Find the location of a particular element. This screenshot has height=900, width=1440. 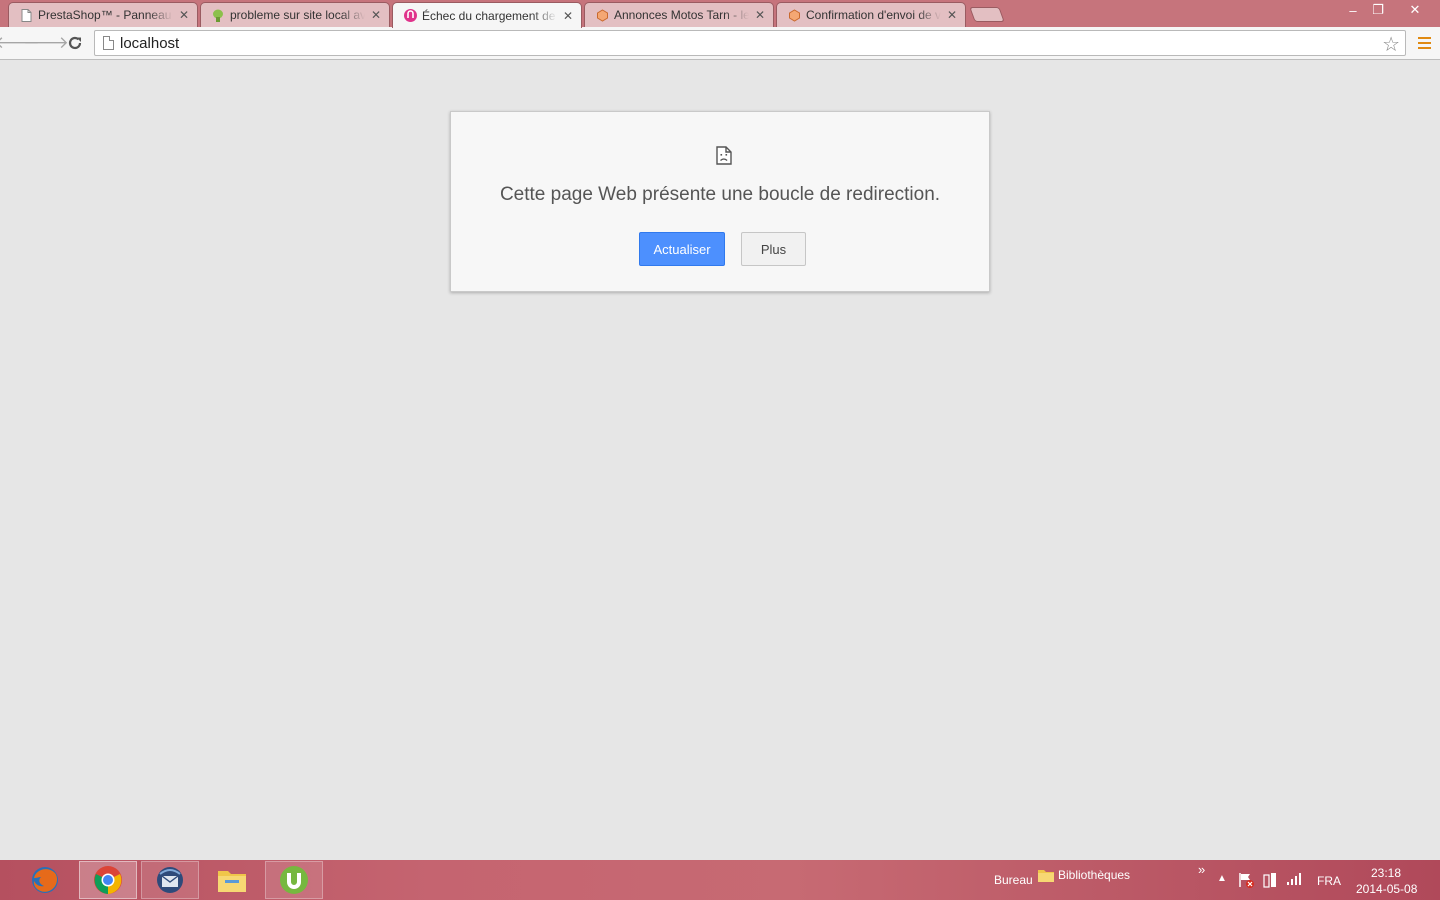

thunderbird-icon is located at coordinates (170, 880).